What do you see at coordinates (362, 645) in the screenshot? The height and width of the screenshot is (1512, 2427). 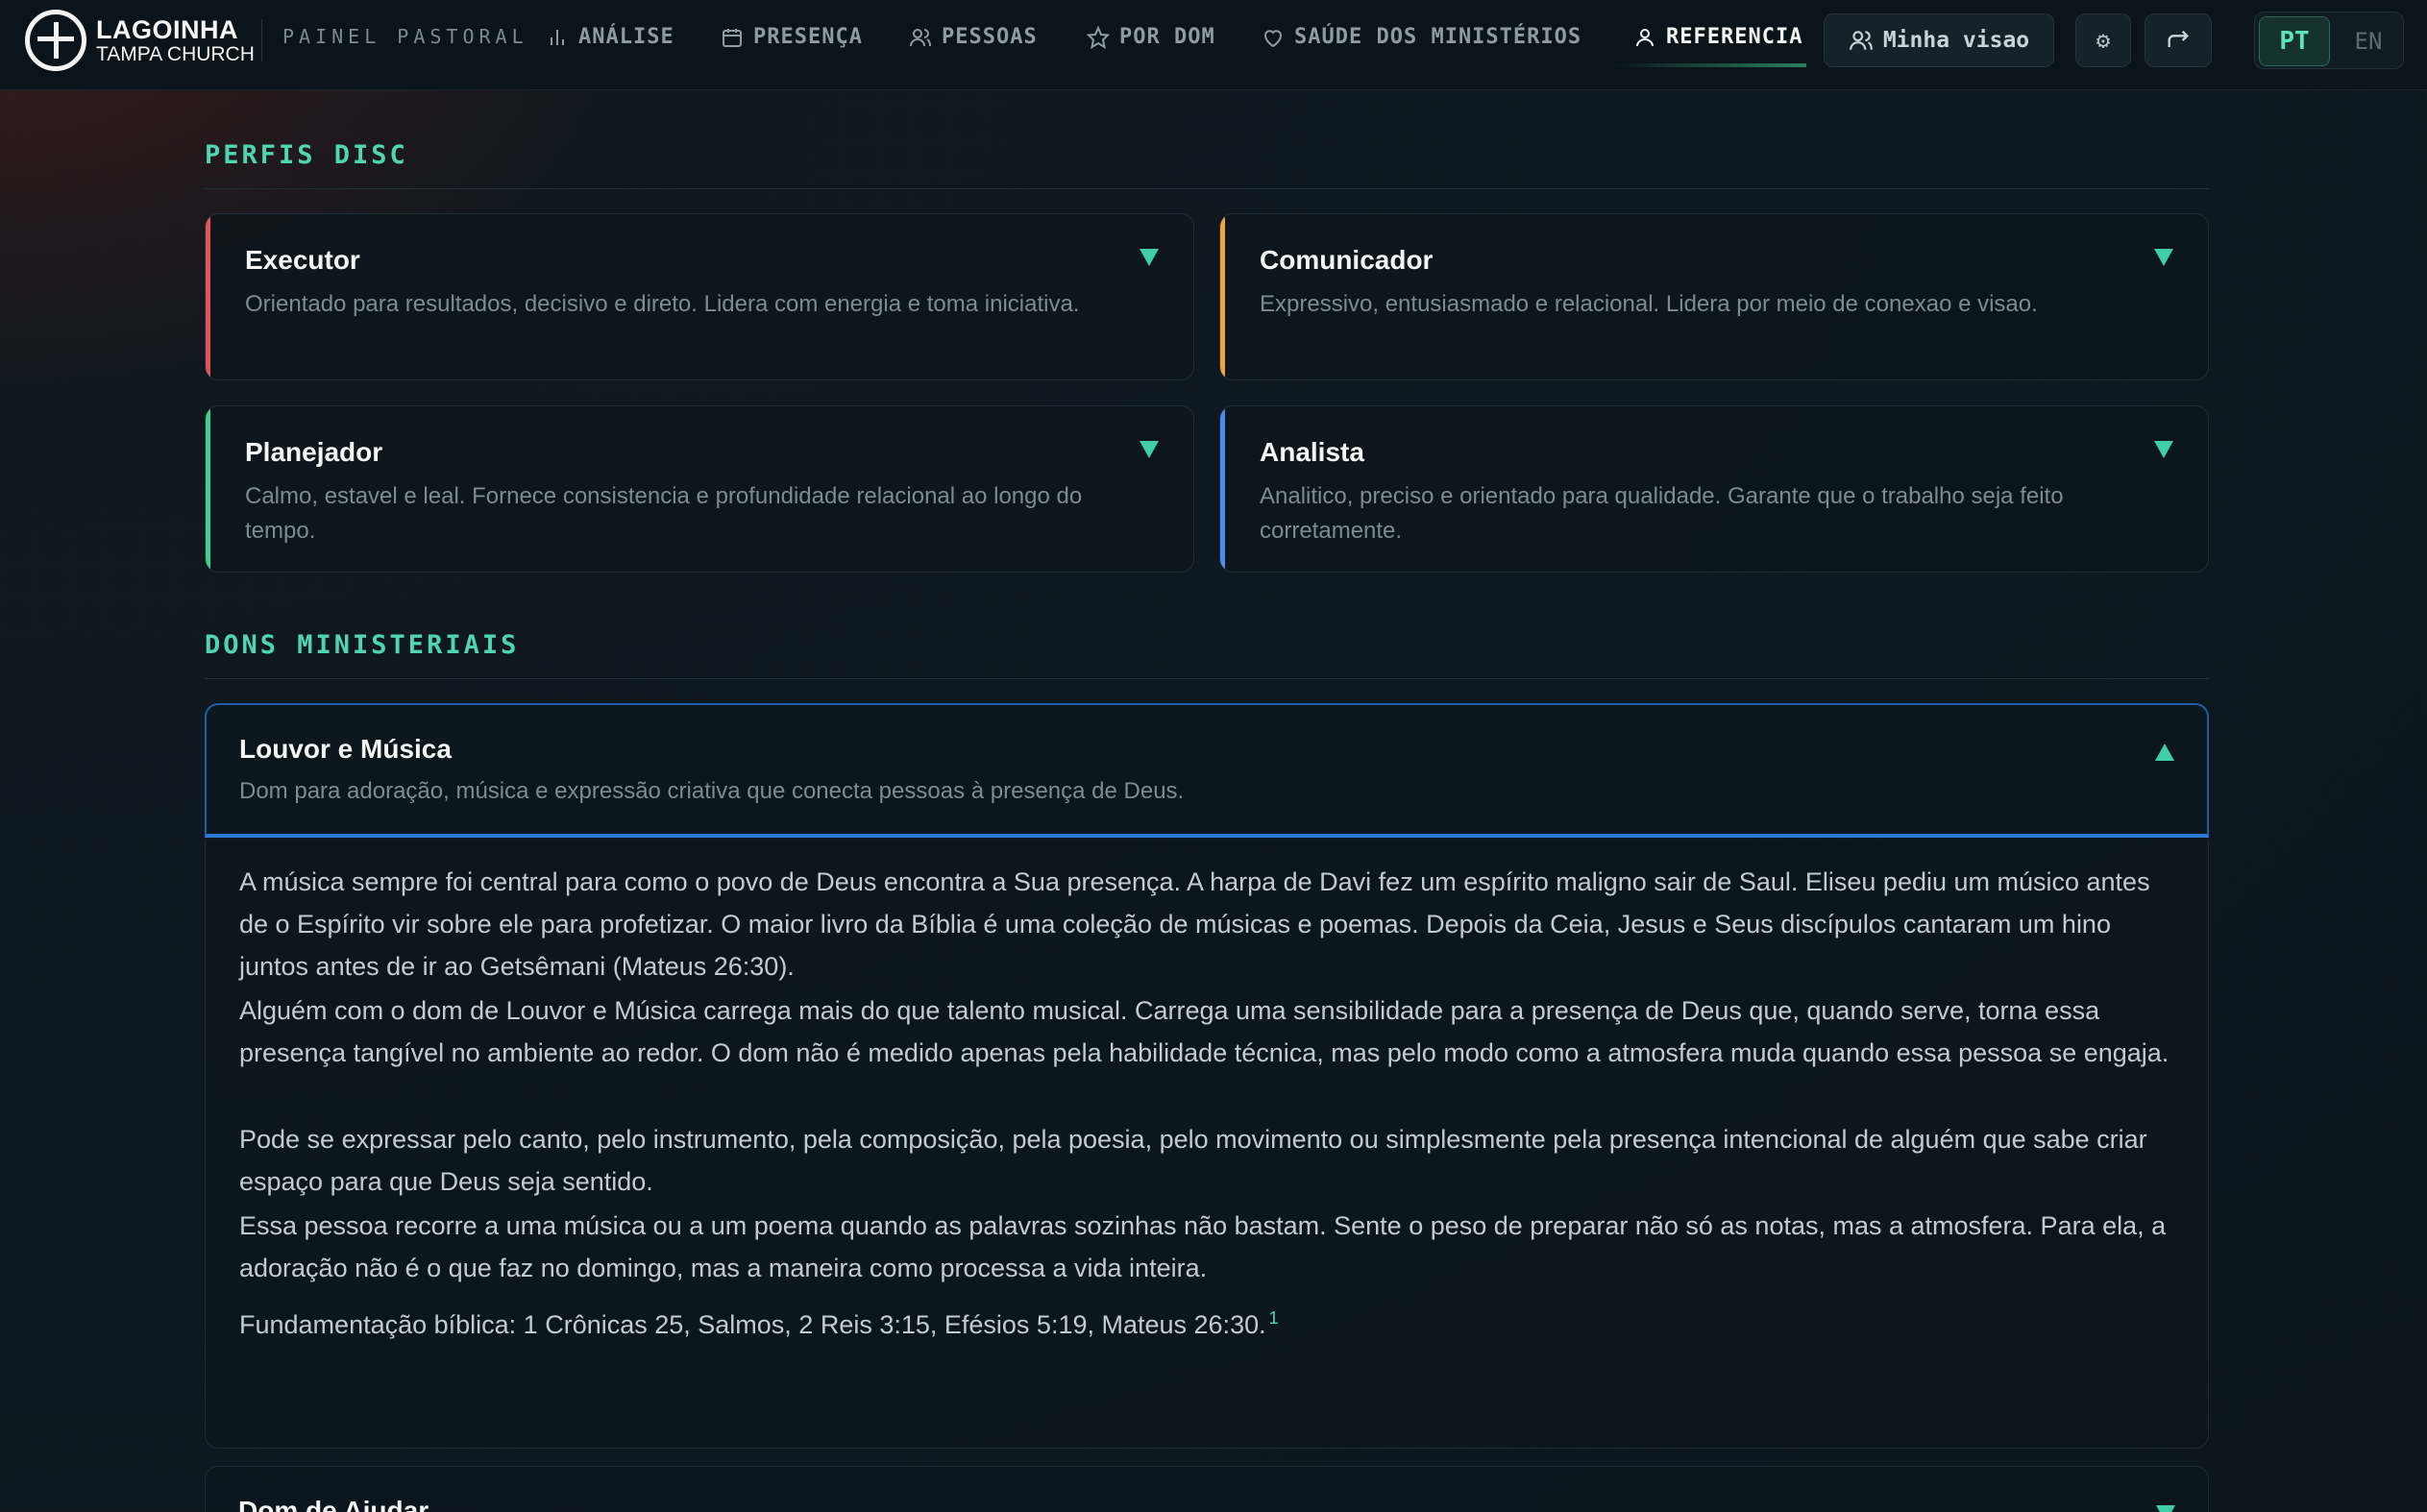 I see `section-title-gifts: DONS MINISTERIAIS` at bounding box center [362, 645].